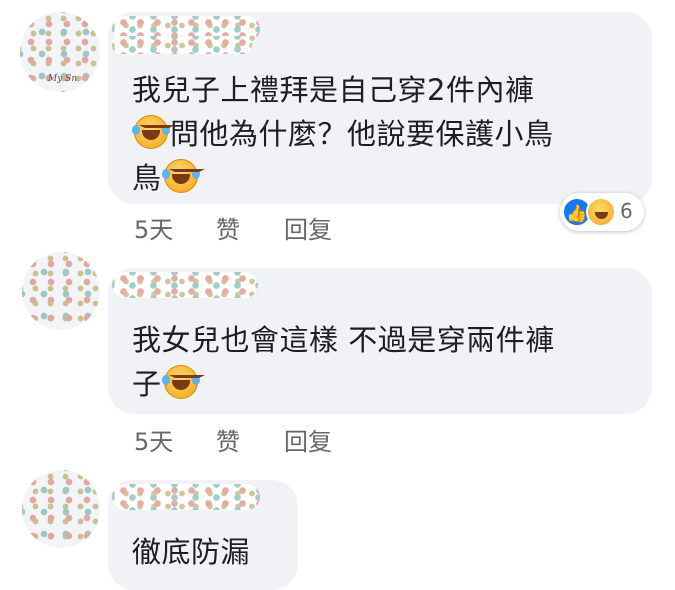 Image resolution: width=675 pixels, height=590 pixels. What do you see at coordinates (343, 340) in the screenshot?
I see `comment-line: 我女兒也會這樣 不過是穿兩件褲` at bounding box center [343, 340].